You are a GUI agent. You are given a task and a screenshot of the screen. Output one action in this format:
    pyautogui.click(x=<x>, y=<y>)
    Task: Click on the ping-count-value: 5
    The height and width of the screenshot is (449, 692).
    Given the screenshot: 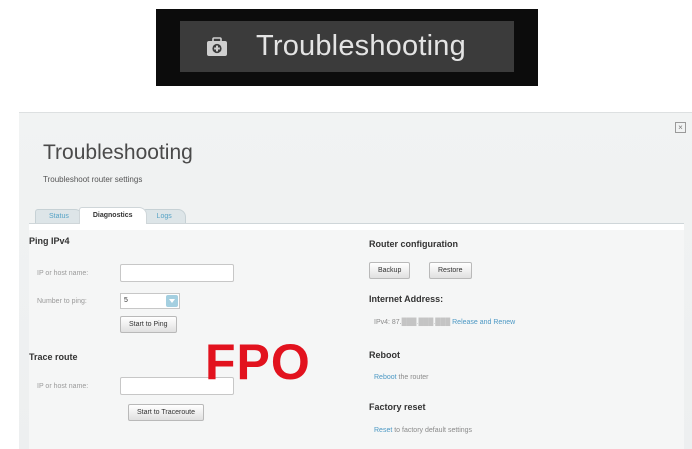 What is the action you would take?
    pyautogui.click(x=126, y=300)
    